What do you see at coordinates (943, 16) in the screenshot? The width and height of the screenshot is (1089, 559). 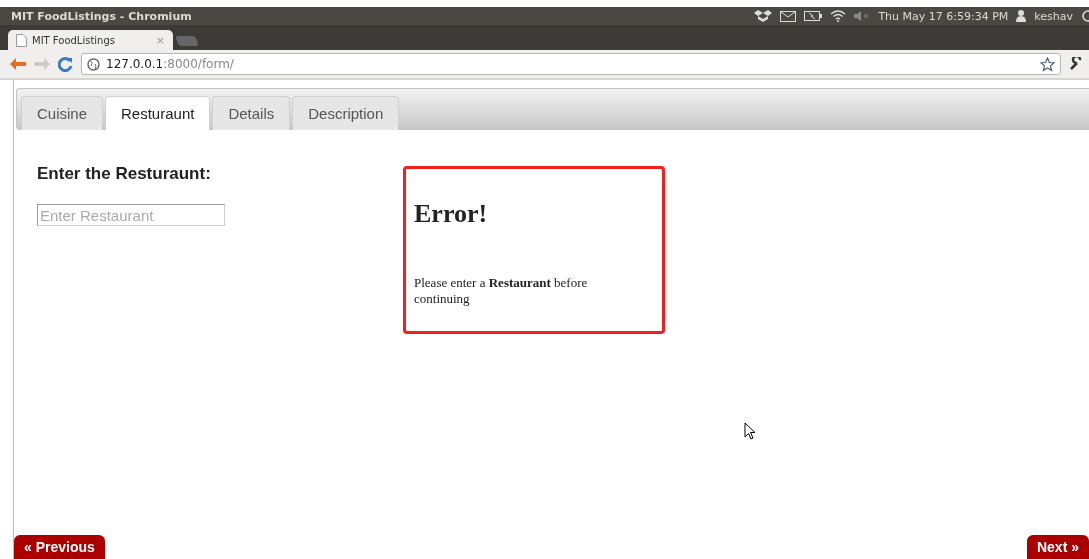 I see `clock: Thu May 17 6:59:34 PM` at bounding box center [943, 16].